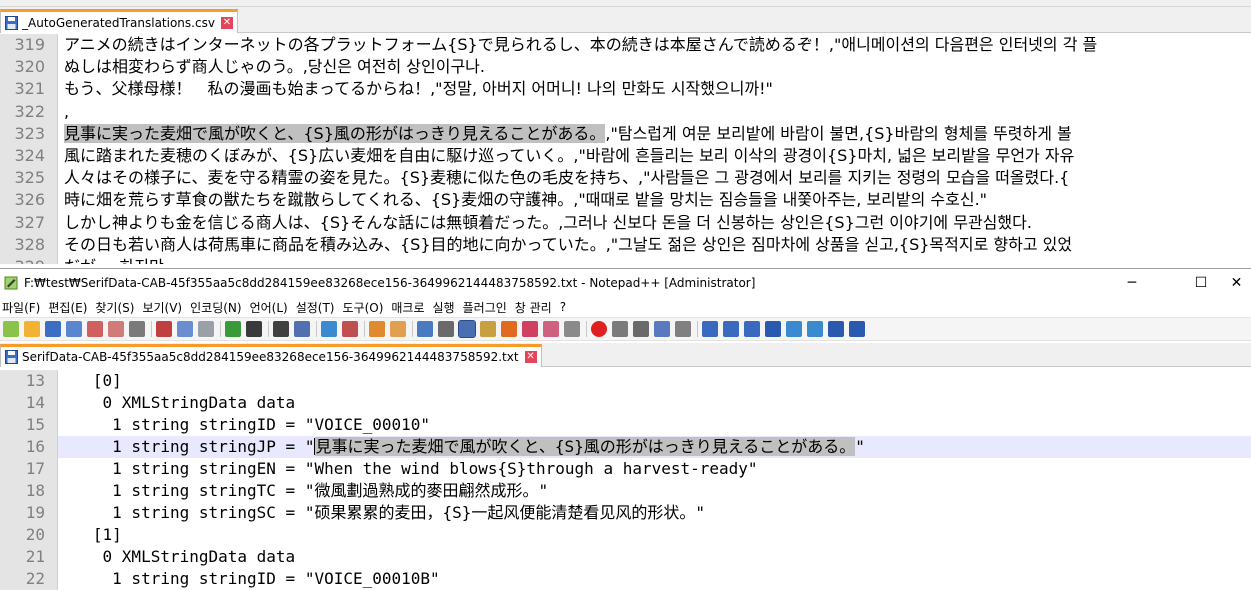 The width and height of the screenshot is (1251, 590). What do you see at coordinates (731, 329) in the screenshot?
I see `plugin-2-icon` at bounding box center [731, 329].